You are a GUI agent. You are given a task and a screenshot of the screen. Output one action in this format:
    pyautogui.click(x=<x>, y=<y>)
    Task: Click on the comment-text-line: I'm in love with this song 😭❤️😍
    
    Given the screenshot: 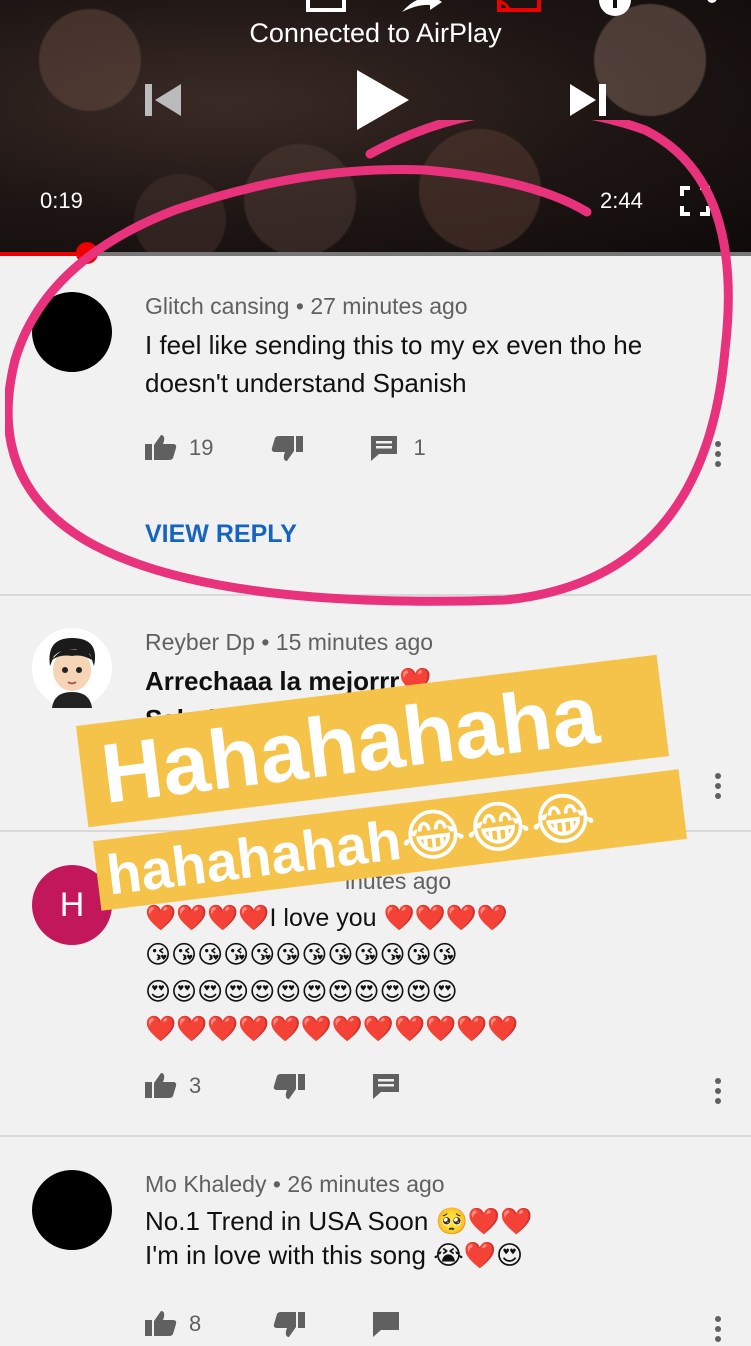 What is the action you would take?
    pyautogui.click(x=334, y=1255)
    